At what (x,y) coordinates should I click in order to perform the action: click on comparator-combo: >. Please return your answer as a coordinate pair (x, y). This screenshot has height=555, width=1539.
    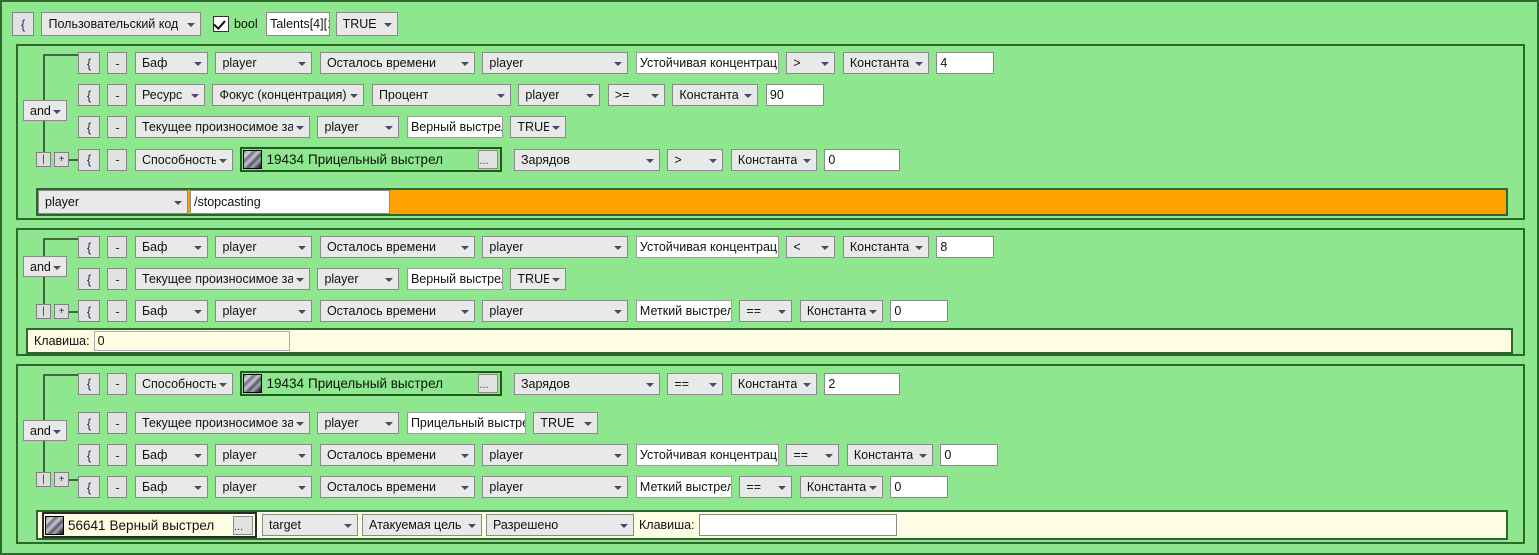
    Looking at the image, I should click on (695, 159).